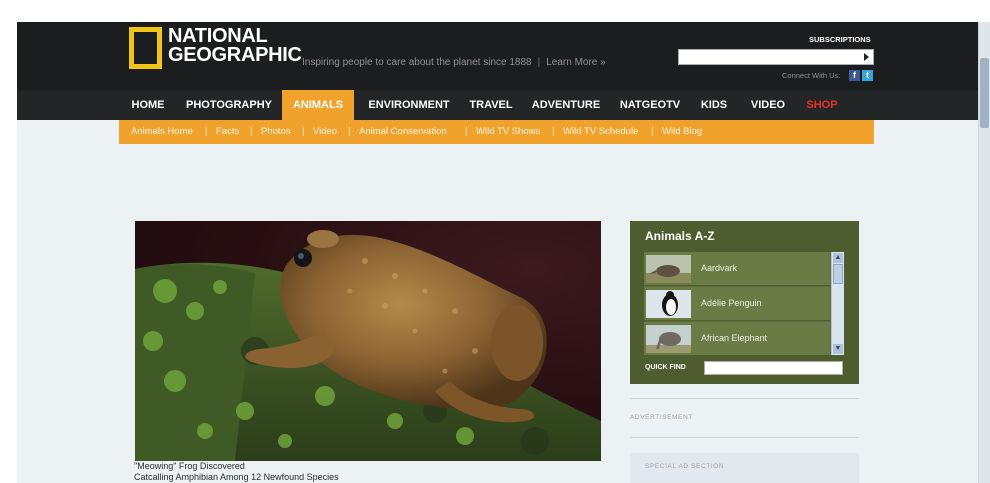 Image resolution: width=990 pixels, height=483 pixels. What do you see at coordinates (600, 132) in the screenshot?
I see `subnav-wild-tv-schedule: Wild TV Schedule` at bounding box center [600, 132].